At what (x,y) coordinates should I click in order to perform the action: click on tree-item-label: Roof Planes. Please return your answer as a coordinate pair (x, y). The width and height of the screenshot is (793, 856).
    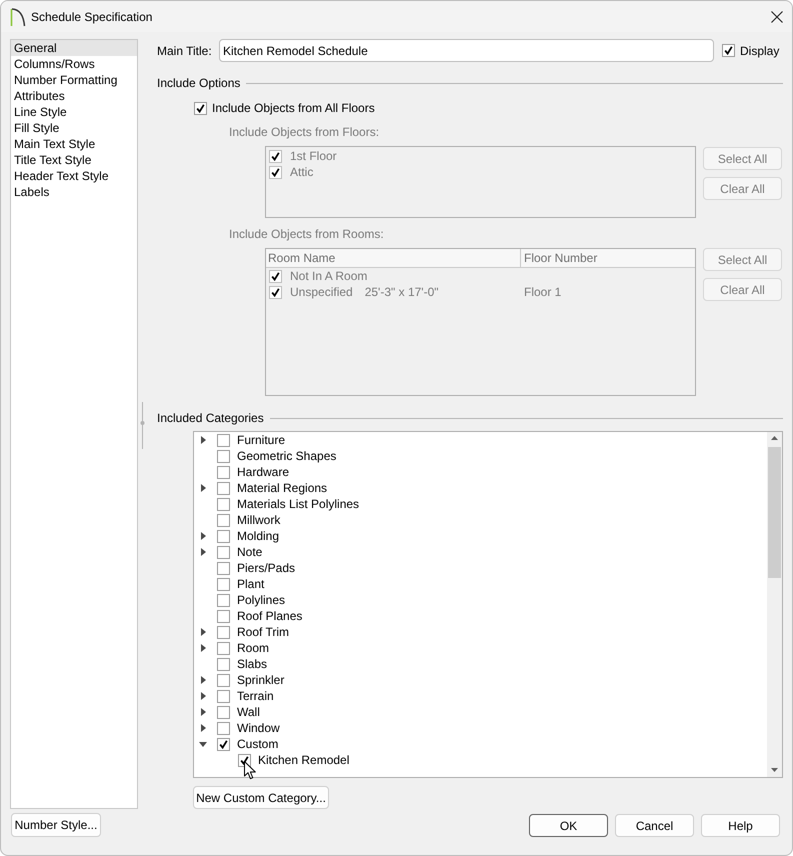
    Looking at the image, I should click on (269, 616).